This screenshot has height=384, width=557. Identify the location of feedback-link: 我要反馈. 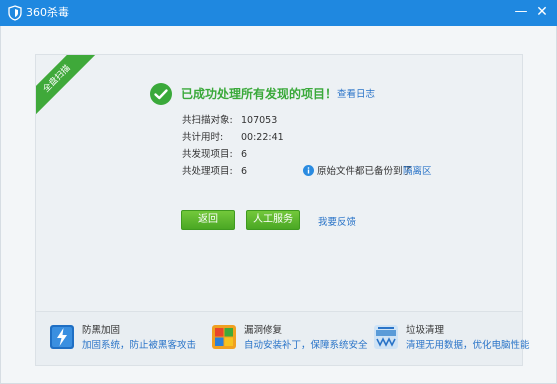
(337, 223).